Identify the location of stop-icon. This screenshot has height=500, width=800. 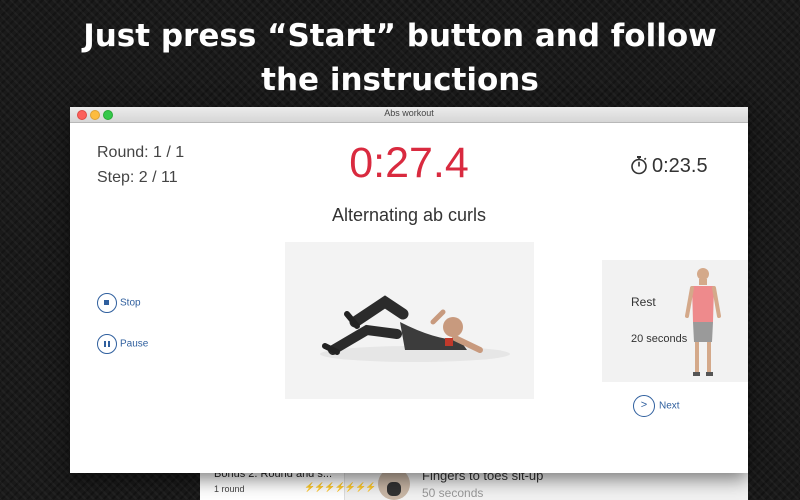
(107, 303).